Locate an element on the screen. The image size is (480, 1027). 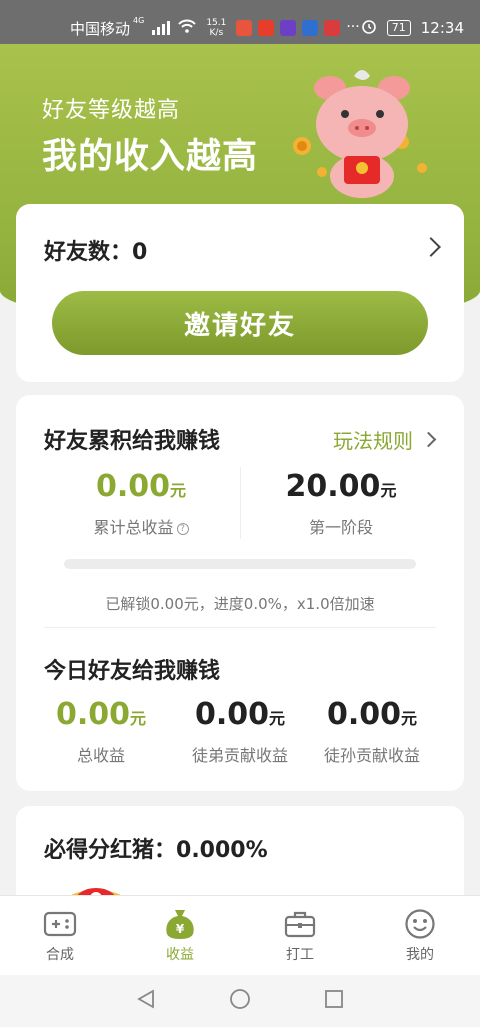
stage-value: 20.00 is located at coordinates (333, 486).